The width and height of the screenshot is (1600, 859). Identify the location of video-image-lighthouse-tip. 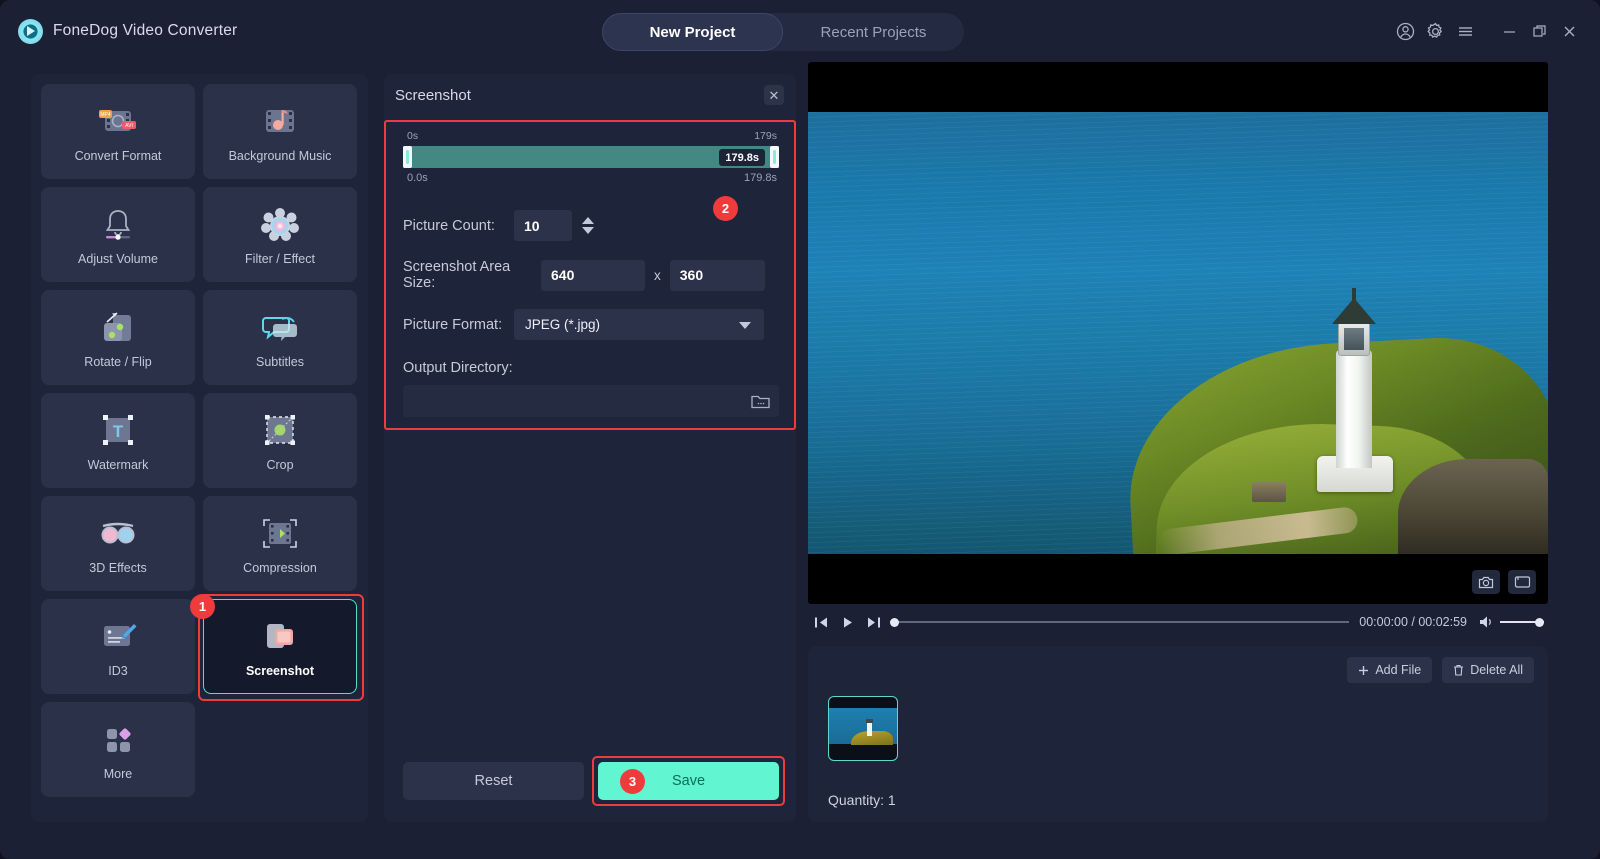
(1354, 294).